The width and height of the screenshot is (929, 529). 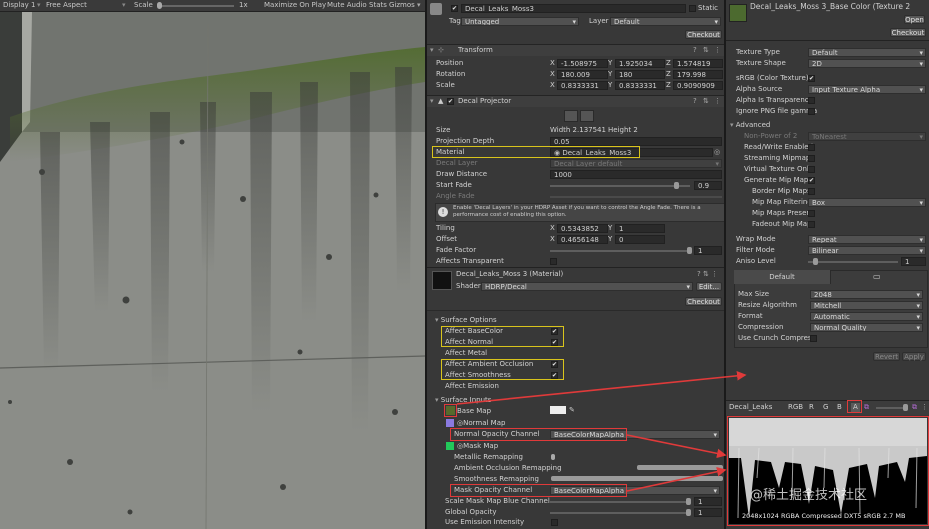 What do you see at coordinates (601, 388) in the screenshot?
I see `arrow-base-map` at bounding box center [601, 388].